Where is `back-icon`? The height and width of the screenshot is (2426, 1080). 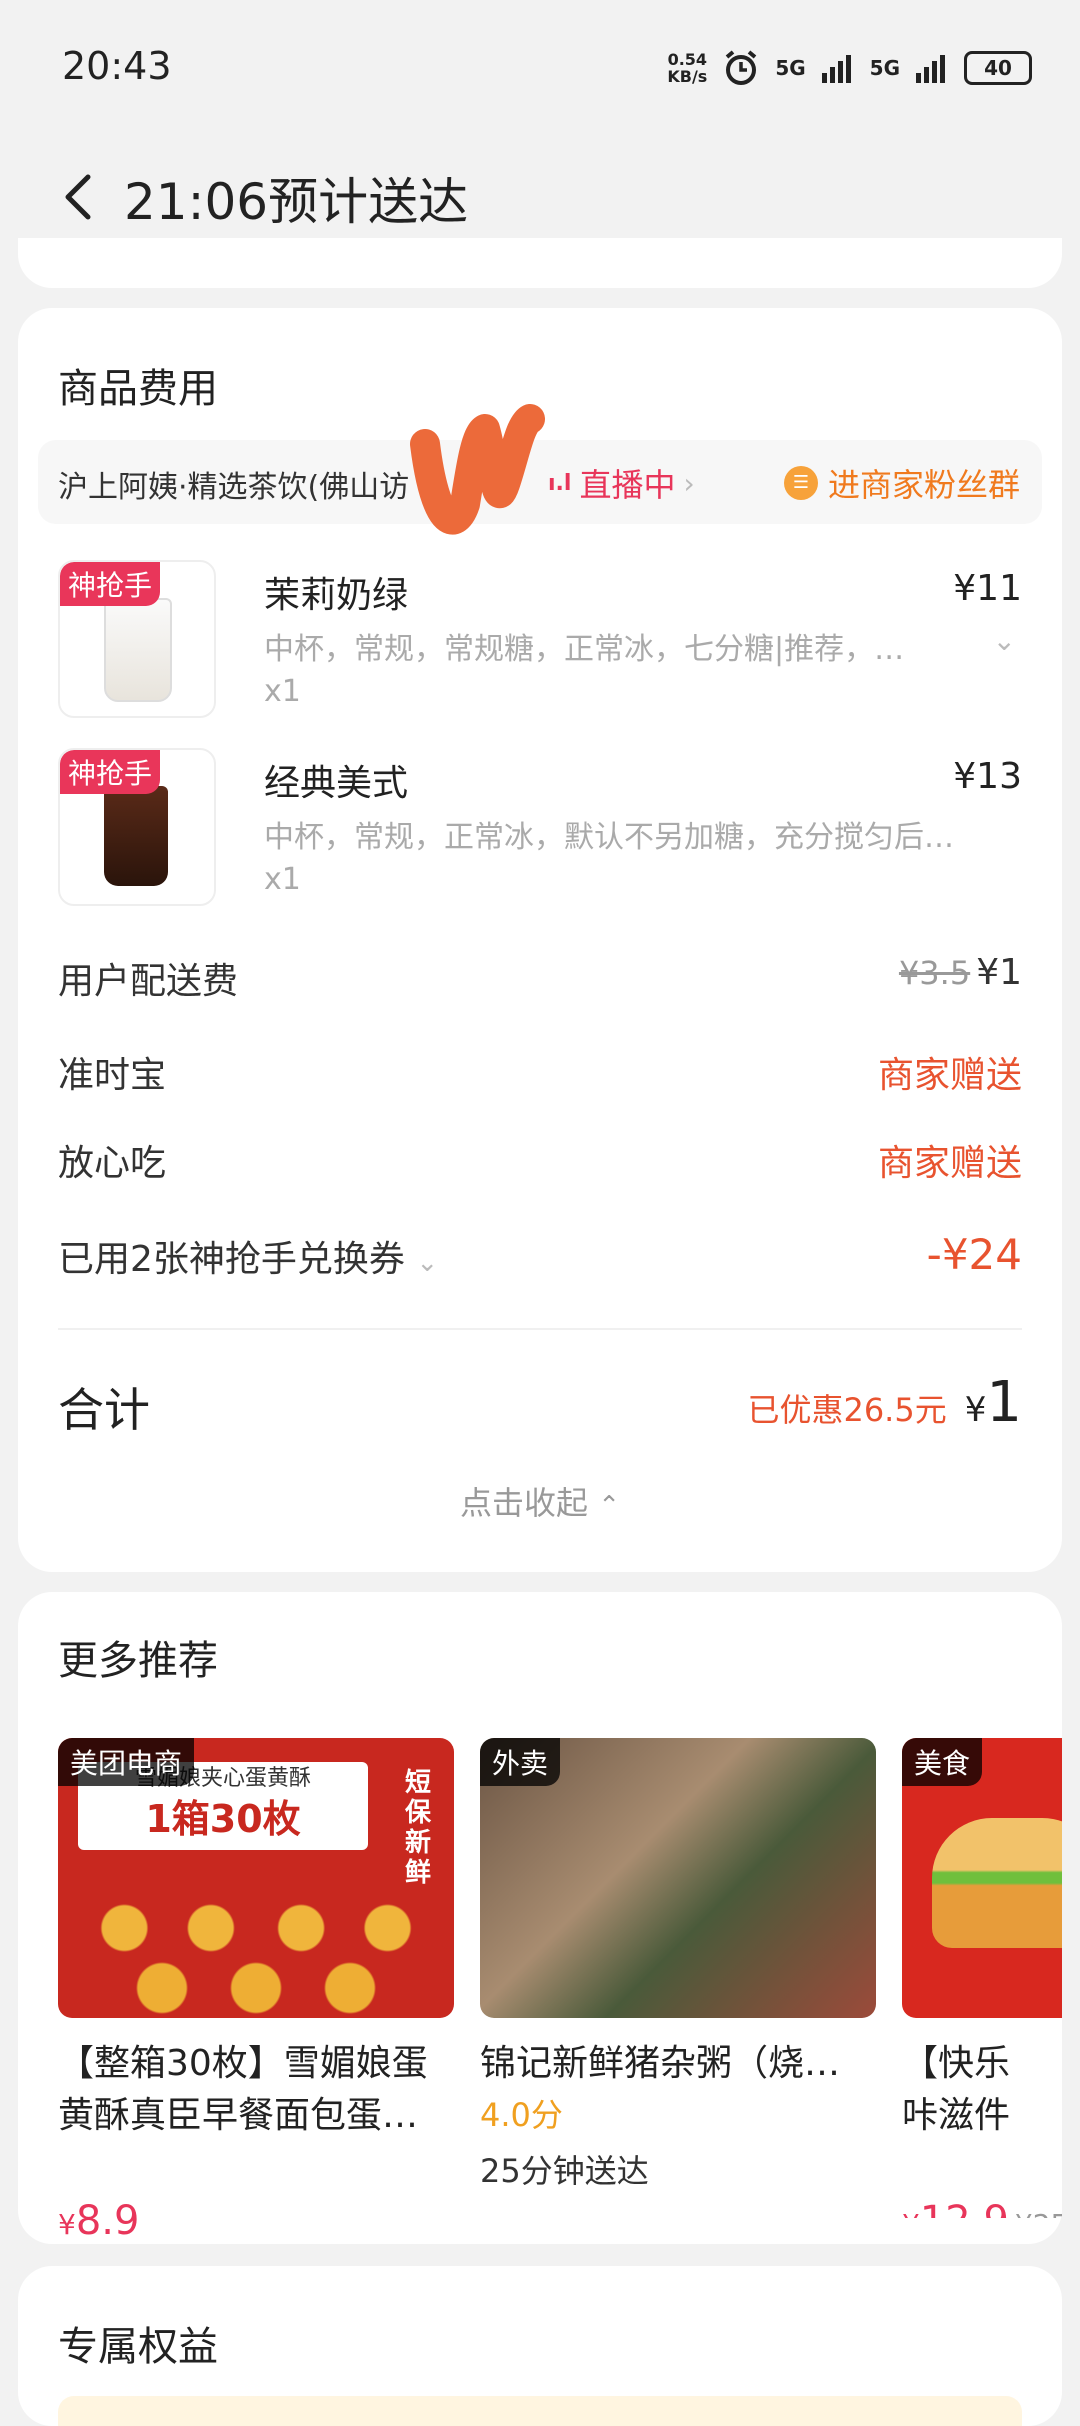 back-icon is located at coordinates (78, 197).